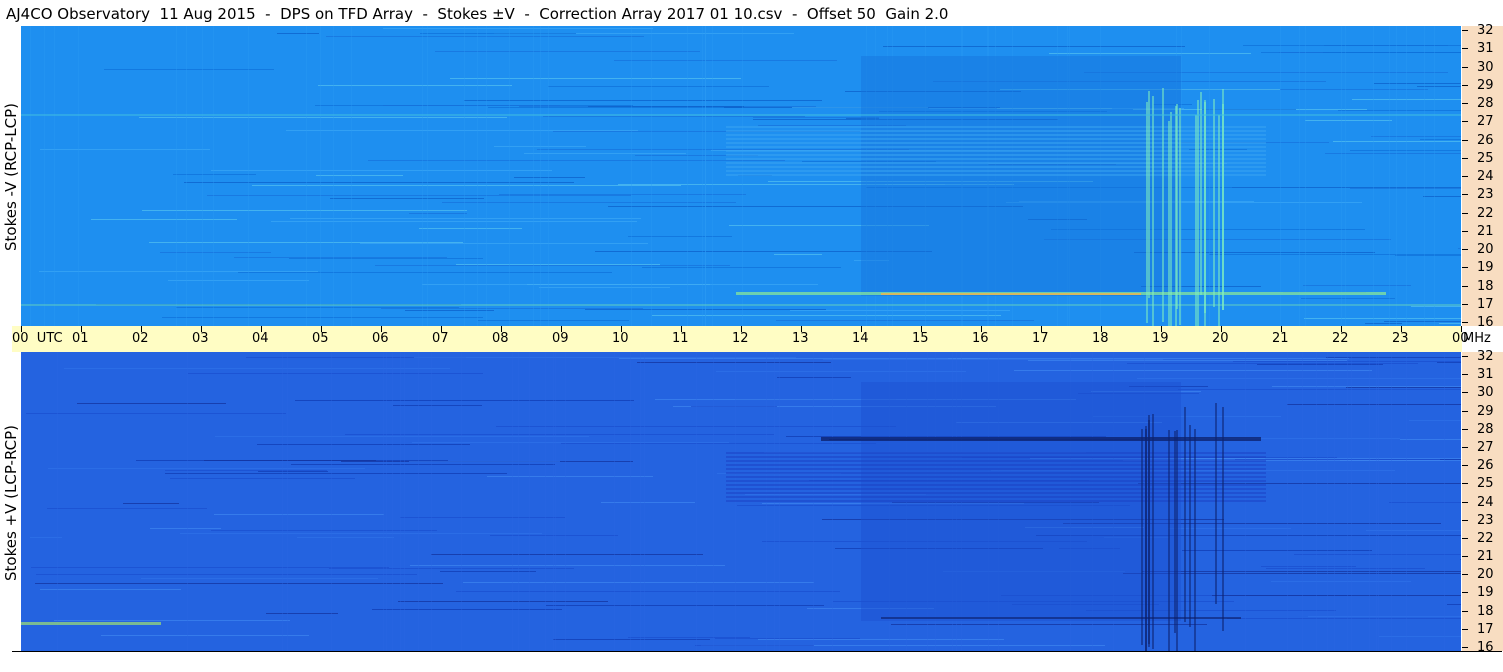  I want to click on freq-tick-label: 22, so click(1485, 538).